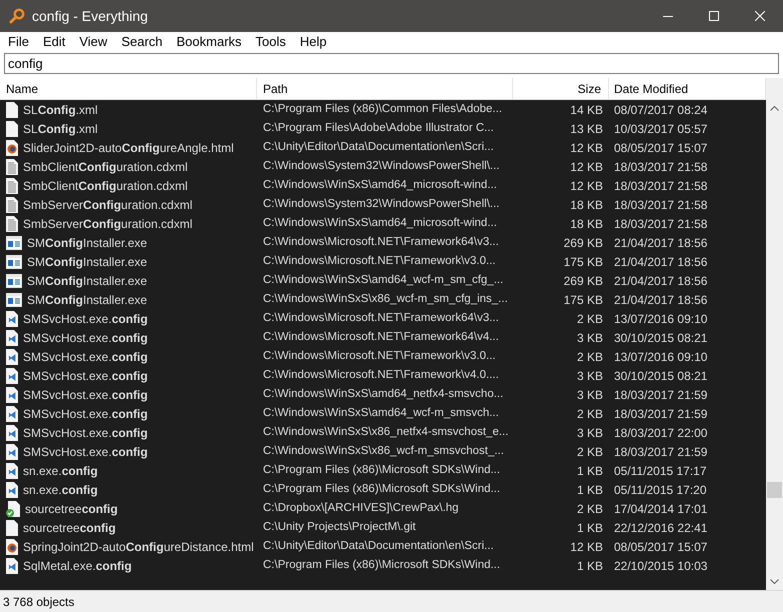 The height and width of the screenshot is (612, 783). Describe the element at coordinates (128, 88) in the screenshot. I see `column-header: Name` at that location.